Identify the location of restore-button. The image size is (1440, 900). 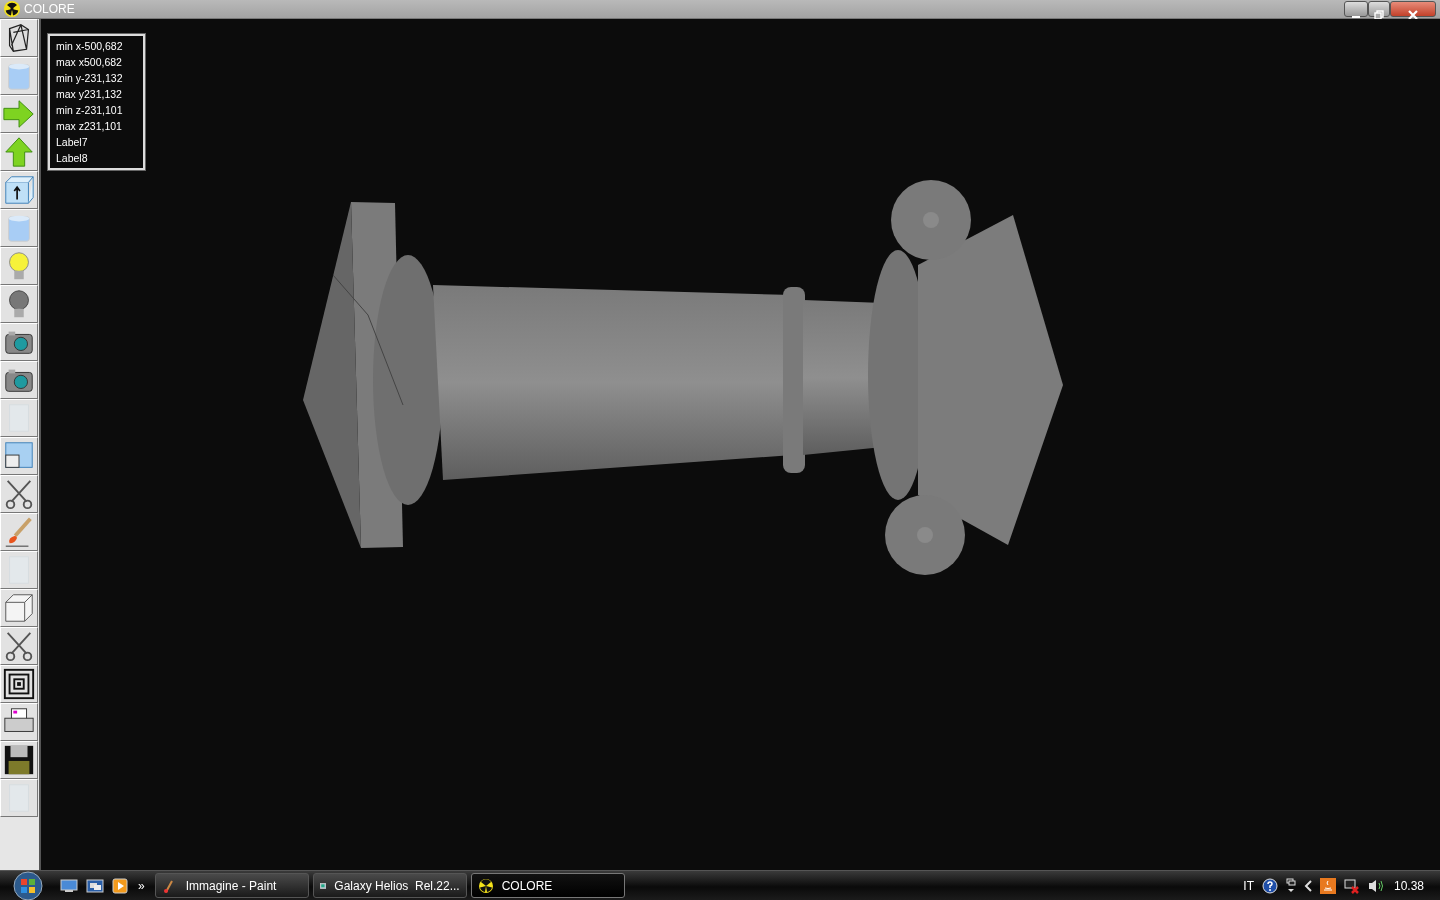
(1379, 9).